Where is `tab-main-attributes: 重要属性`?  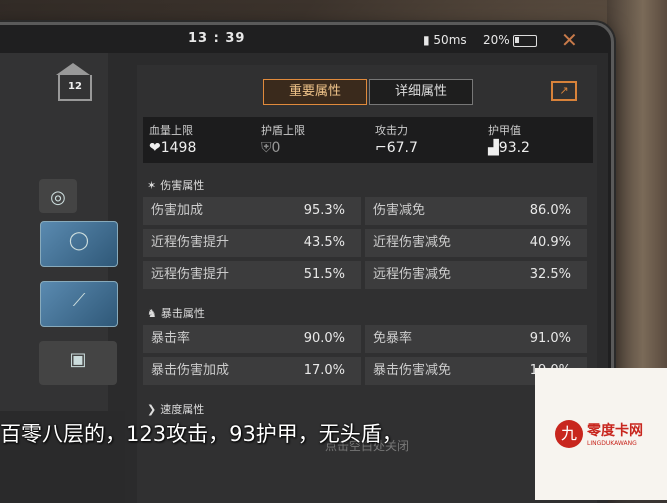 tab-main-attributes: 重要属性 is located at coordinates (315, 92).